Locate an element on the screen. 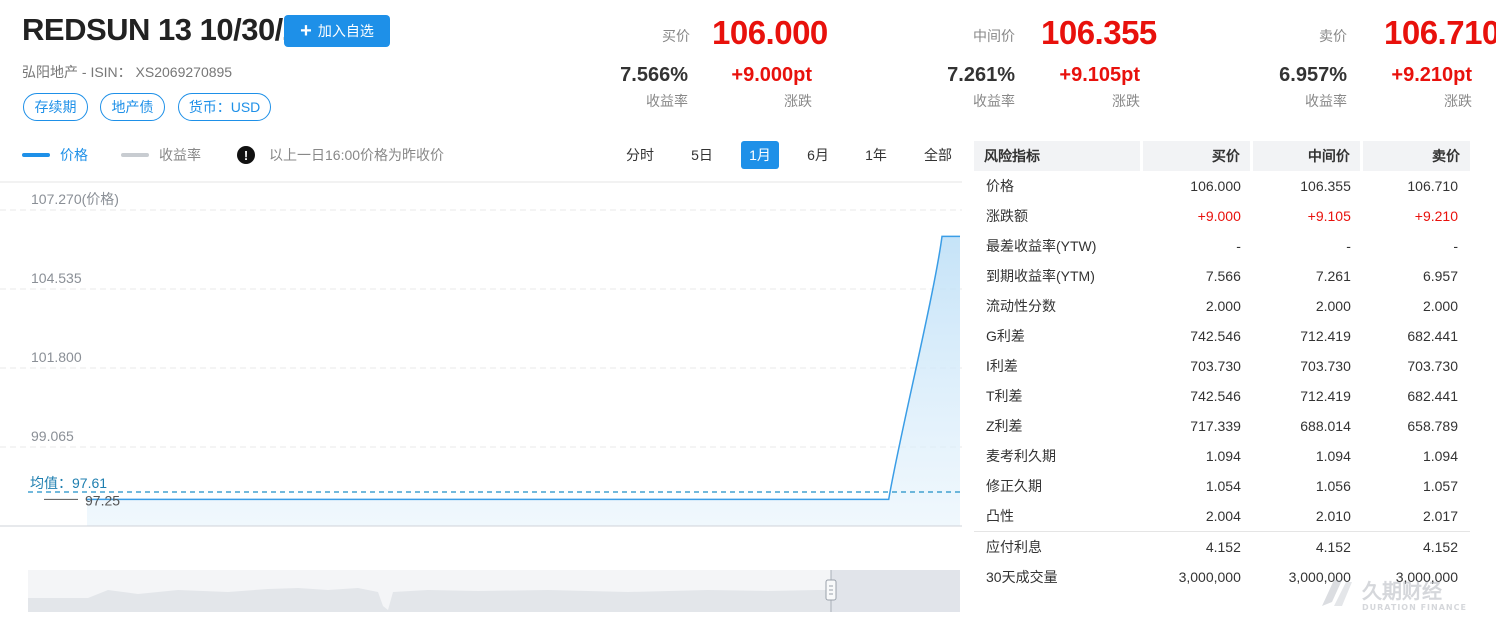  table-row: G利差 742.546 712.419 682.441 is located at coordinates (1222, 336).